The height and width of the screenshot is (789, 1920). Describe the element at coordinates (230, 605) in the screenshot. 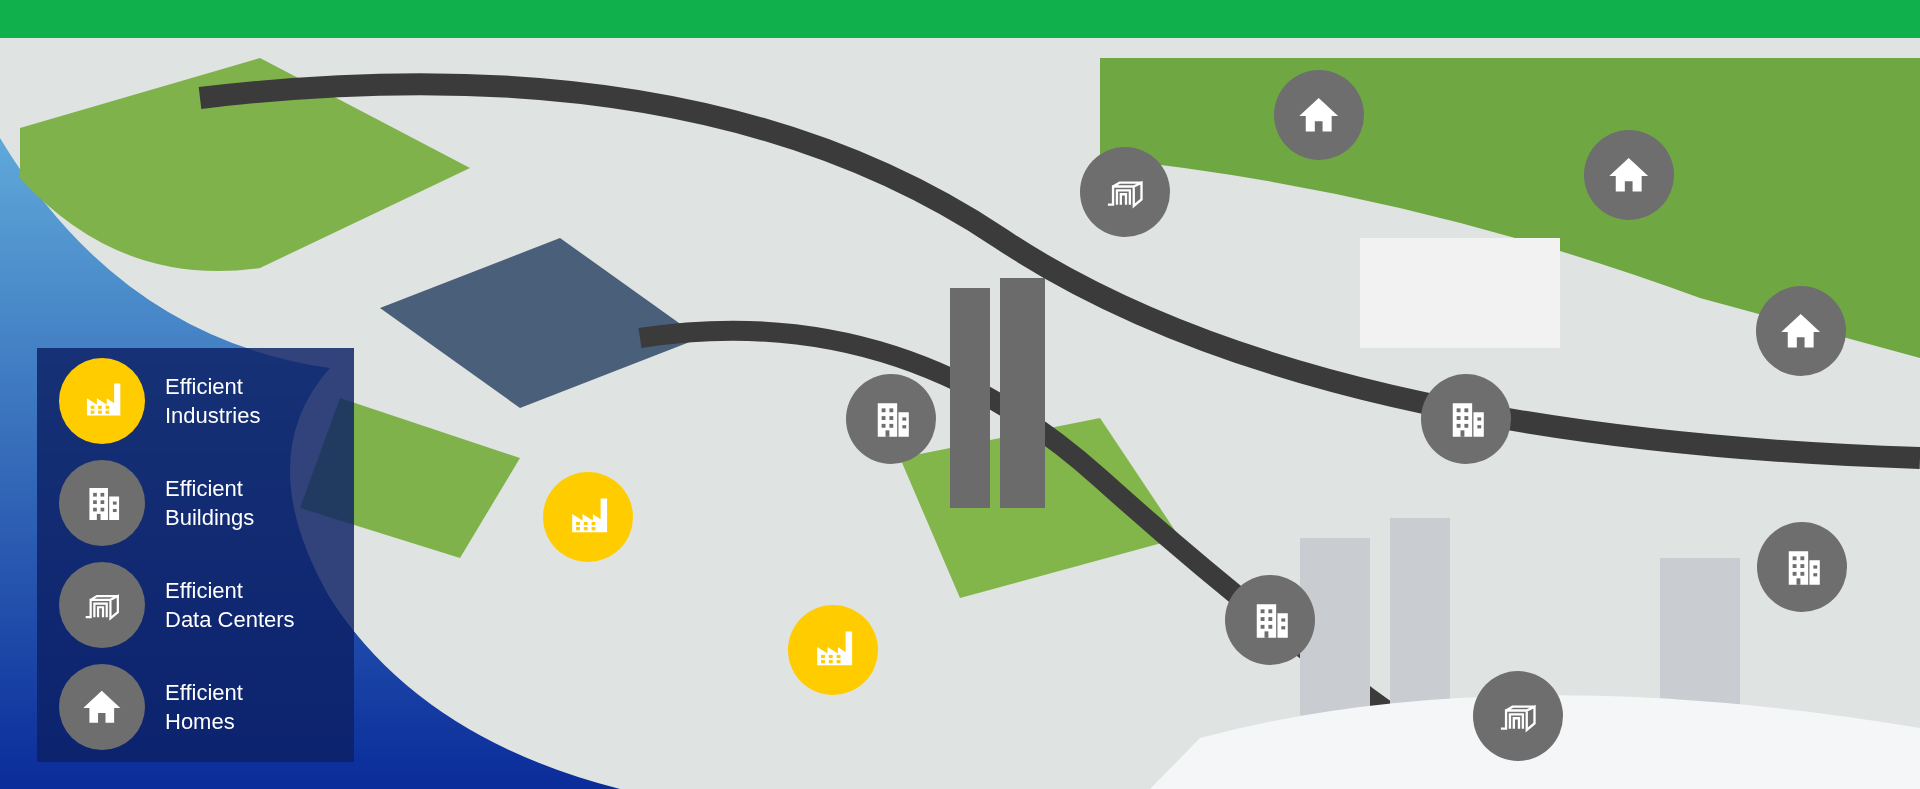

I see `legend-label: Efficient Data Centers` at that location.